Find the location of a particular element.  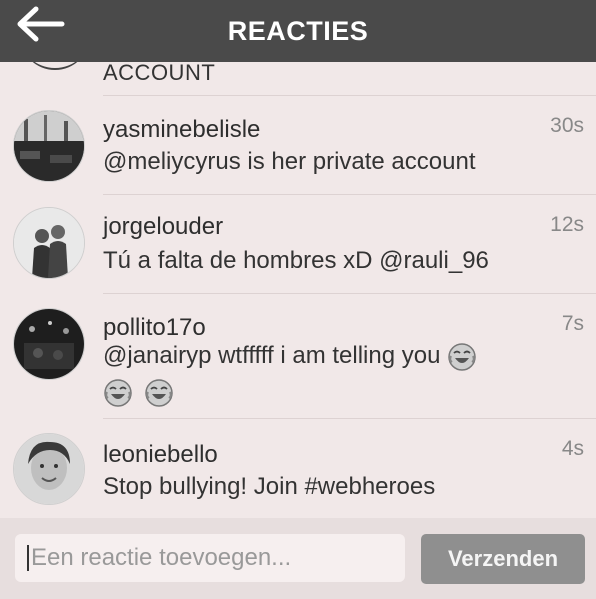

comment-time: 7s is located at coordinates (572, 323).